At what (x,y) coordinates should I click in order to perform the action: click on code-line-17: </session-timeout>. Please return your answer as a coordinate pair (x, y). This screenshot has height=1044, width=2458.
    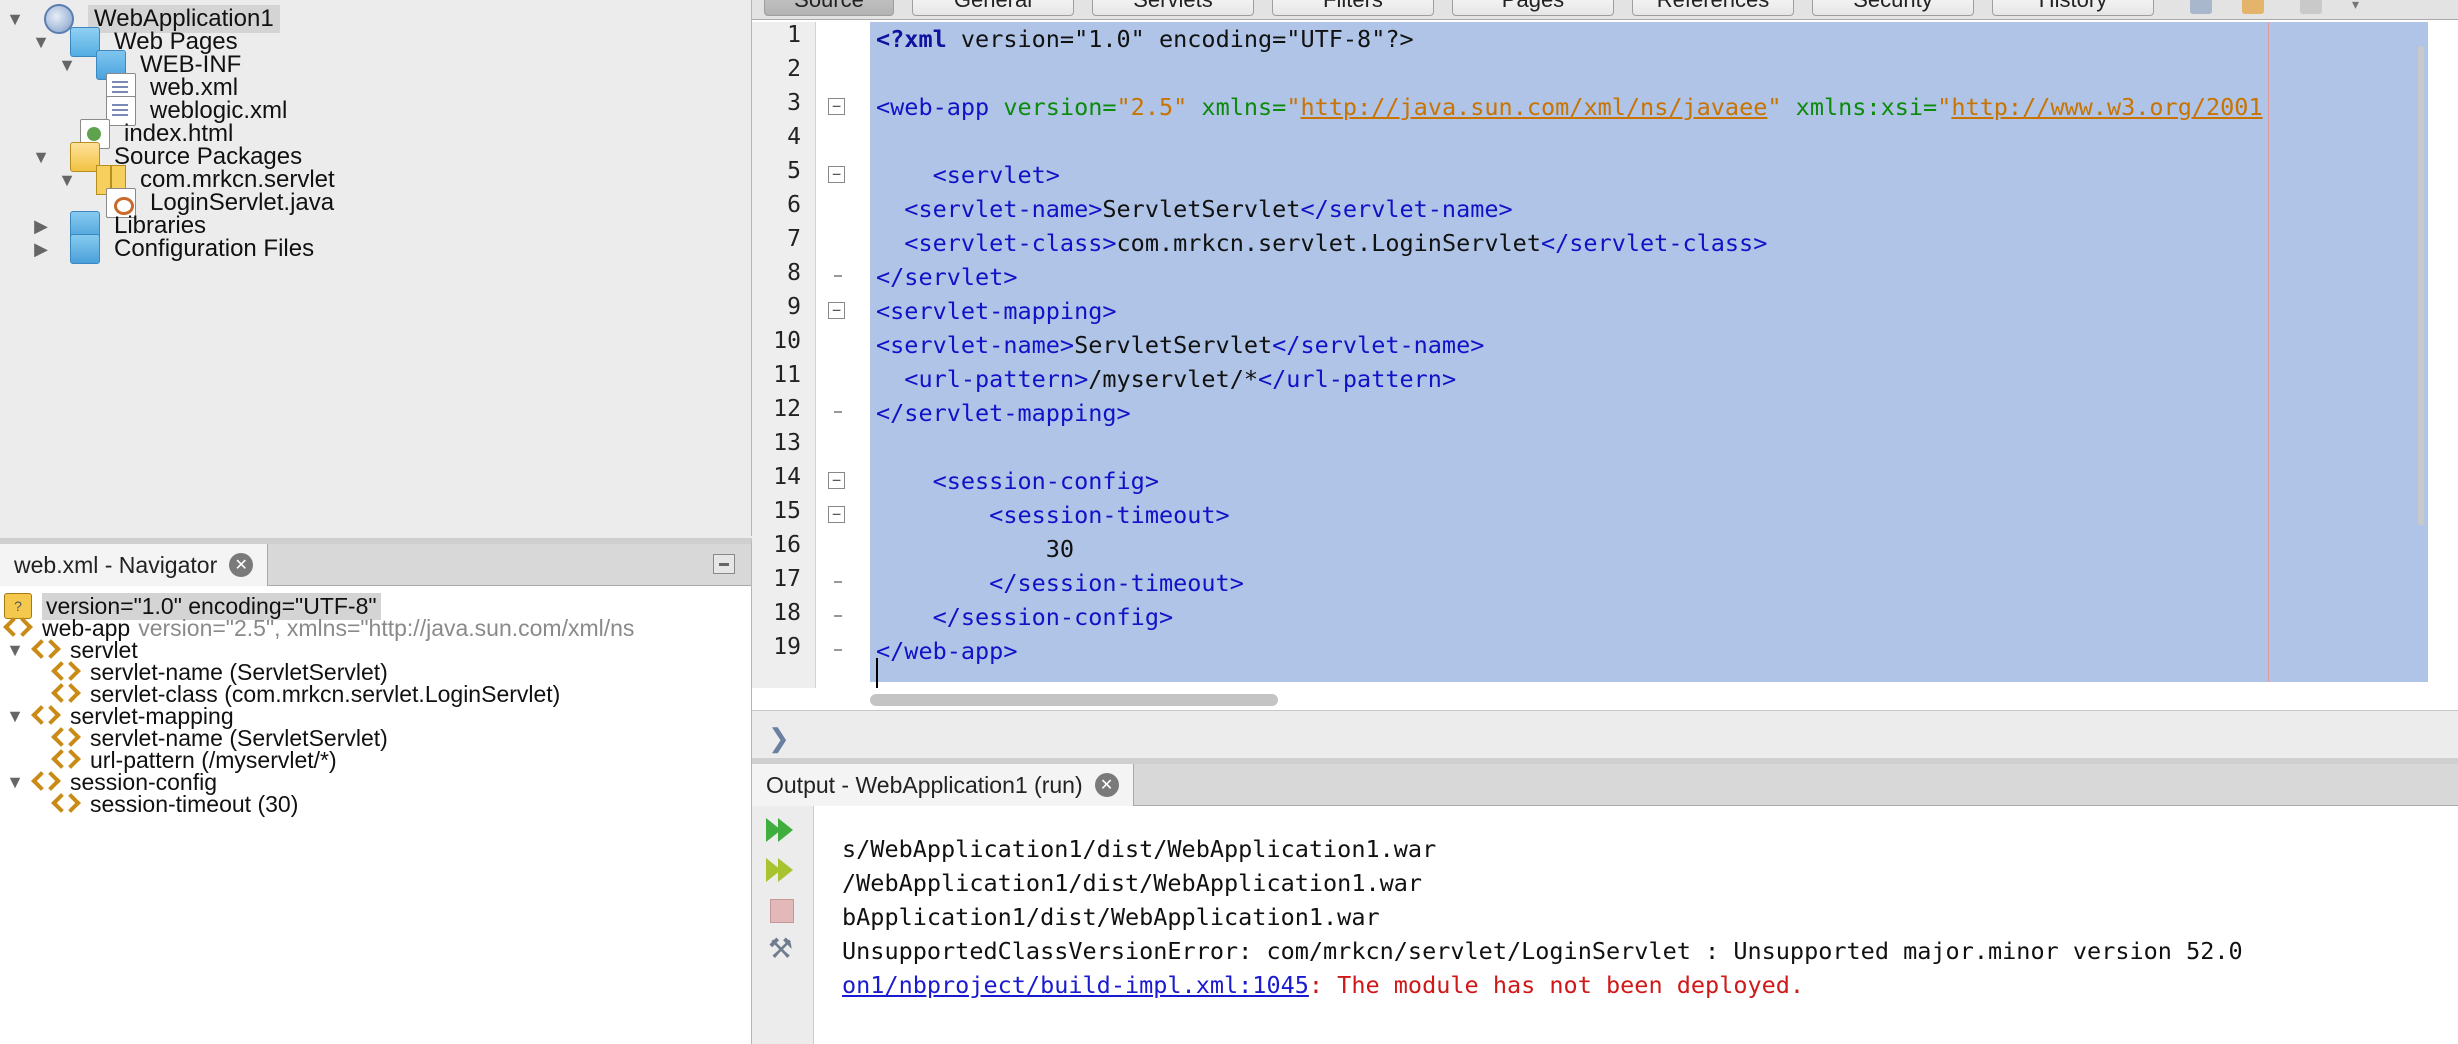
    Looking at the image, I should click on (1060, 583).